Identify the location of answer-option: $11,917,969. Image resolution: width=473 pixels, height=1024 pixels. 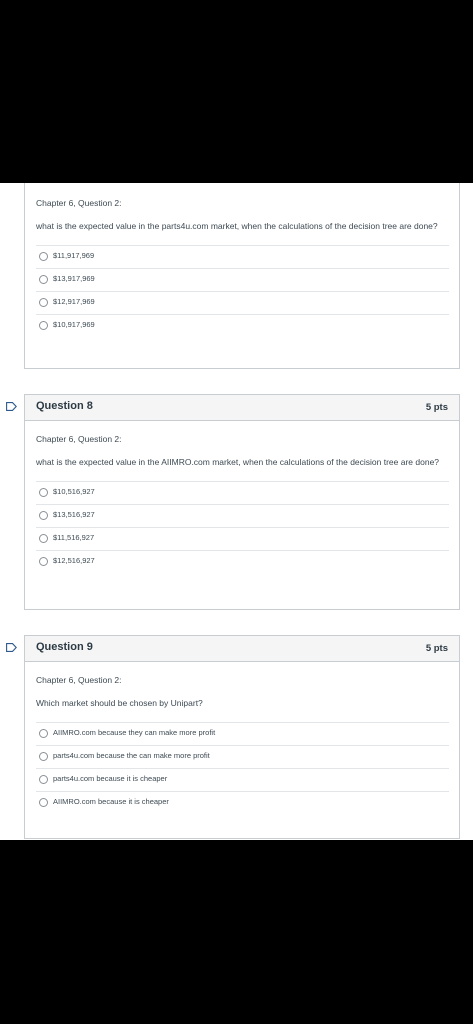
(242, 256).